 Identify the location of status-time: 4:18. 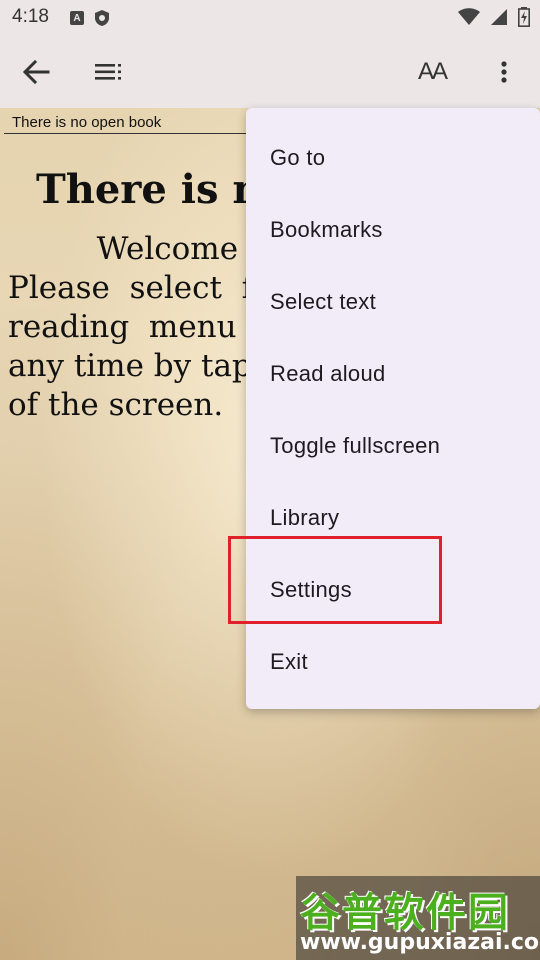
(30, 16).